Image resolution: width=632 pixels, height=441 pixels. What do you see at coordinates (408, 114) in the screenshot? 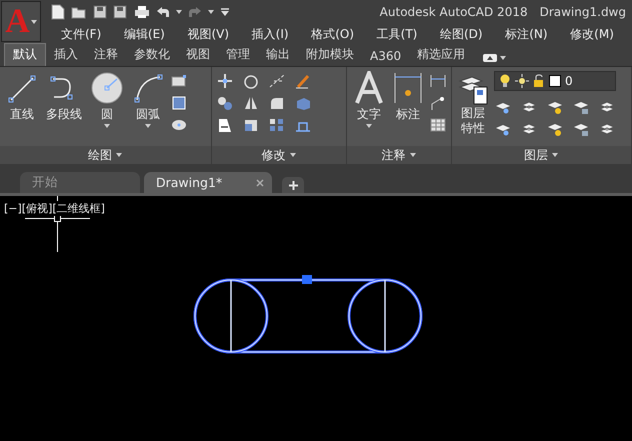
I see `tool-label: 标注` at bounding box center [408, 114].